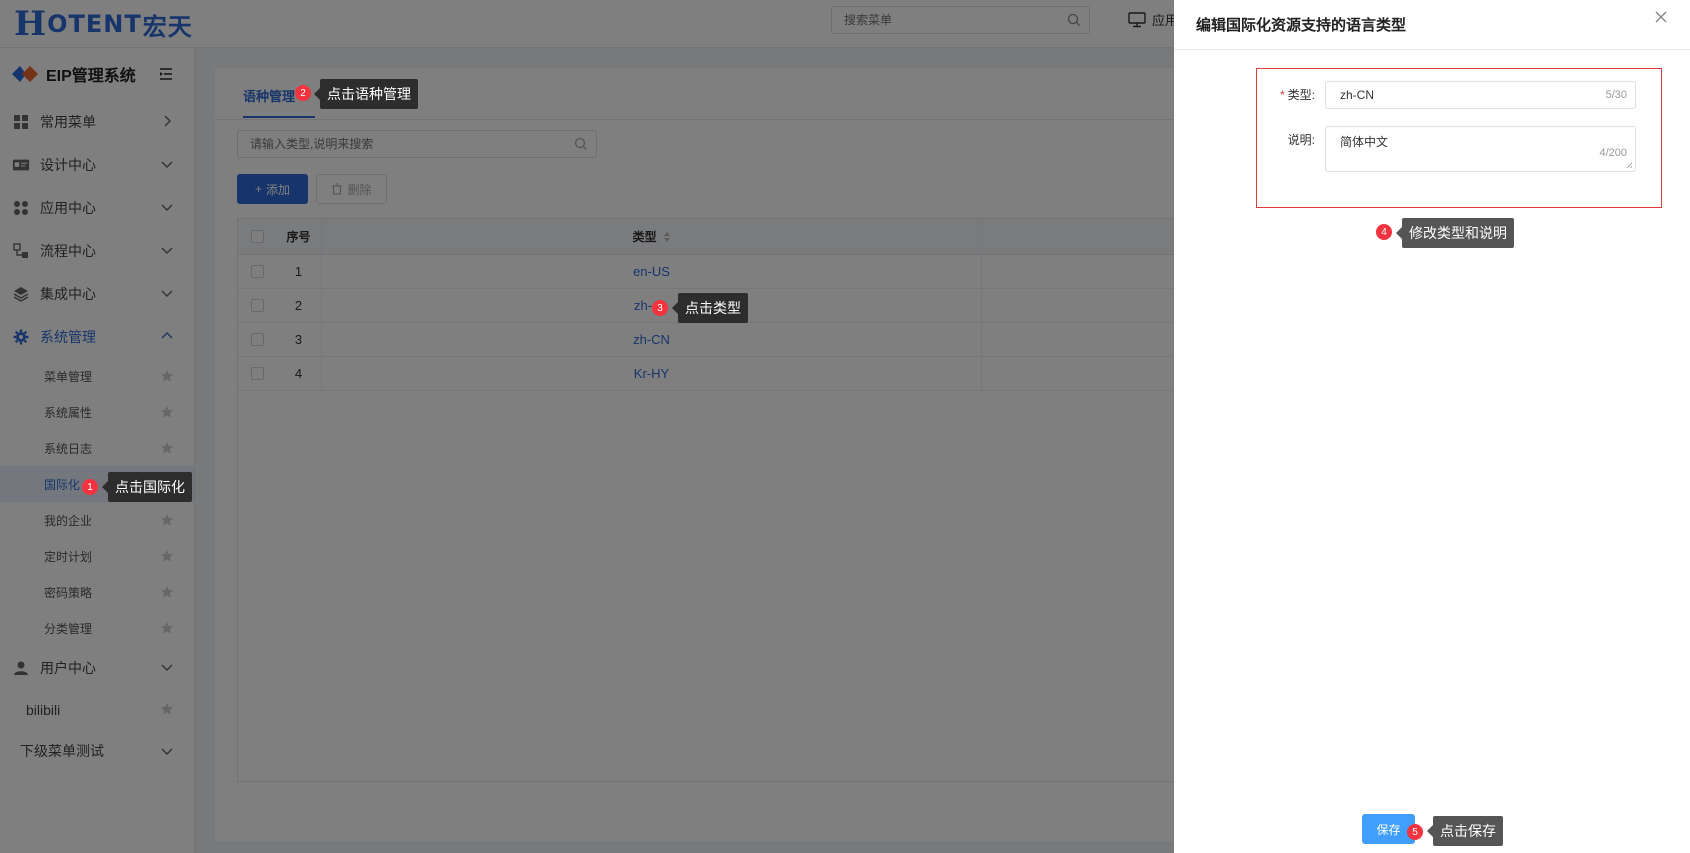 This screenshot has width=1690, height=853. I want to click on drawer-title: 编辑国际化资源支持的语言类型, so click(1301, 25).